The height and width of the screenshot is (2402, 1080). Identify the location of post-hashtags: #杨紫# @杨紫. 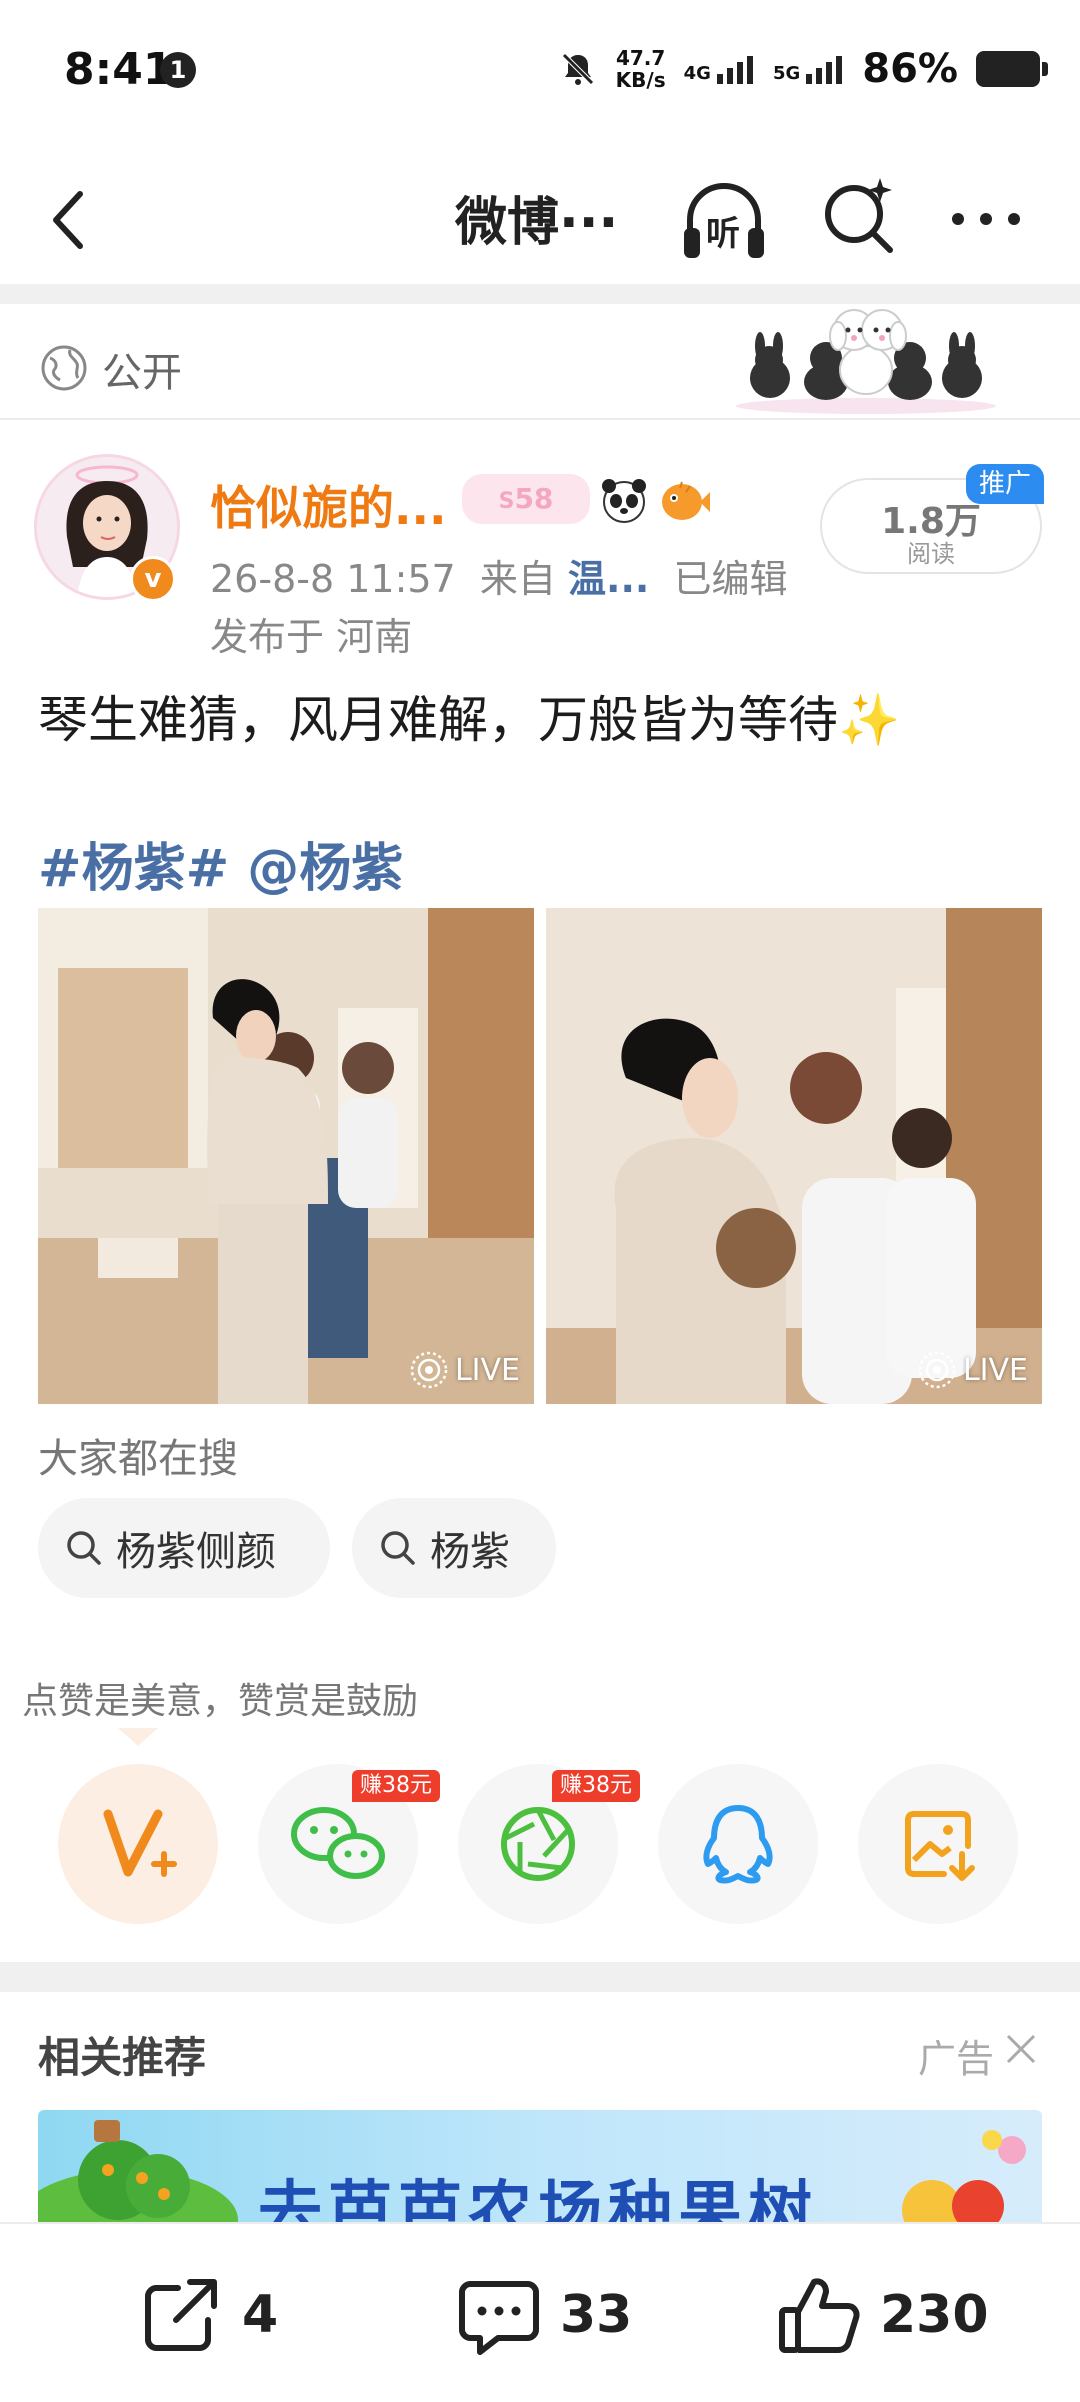
(220, 863).